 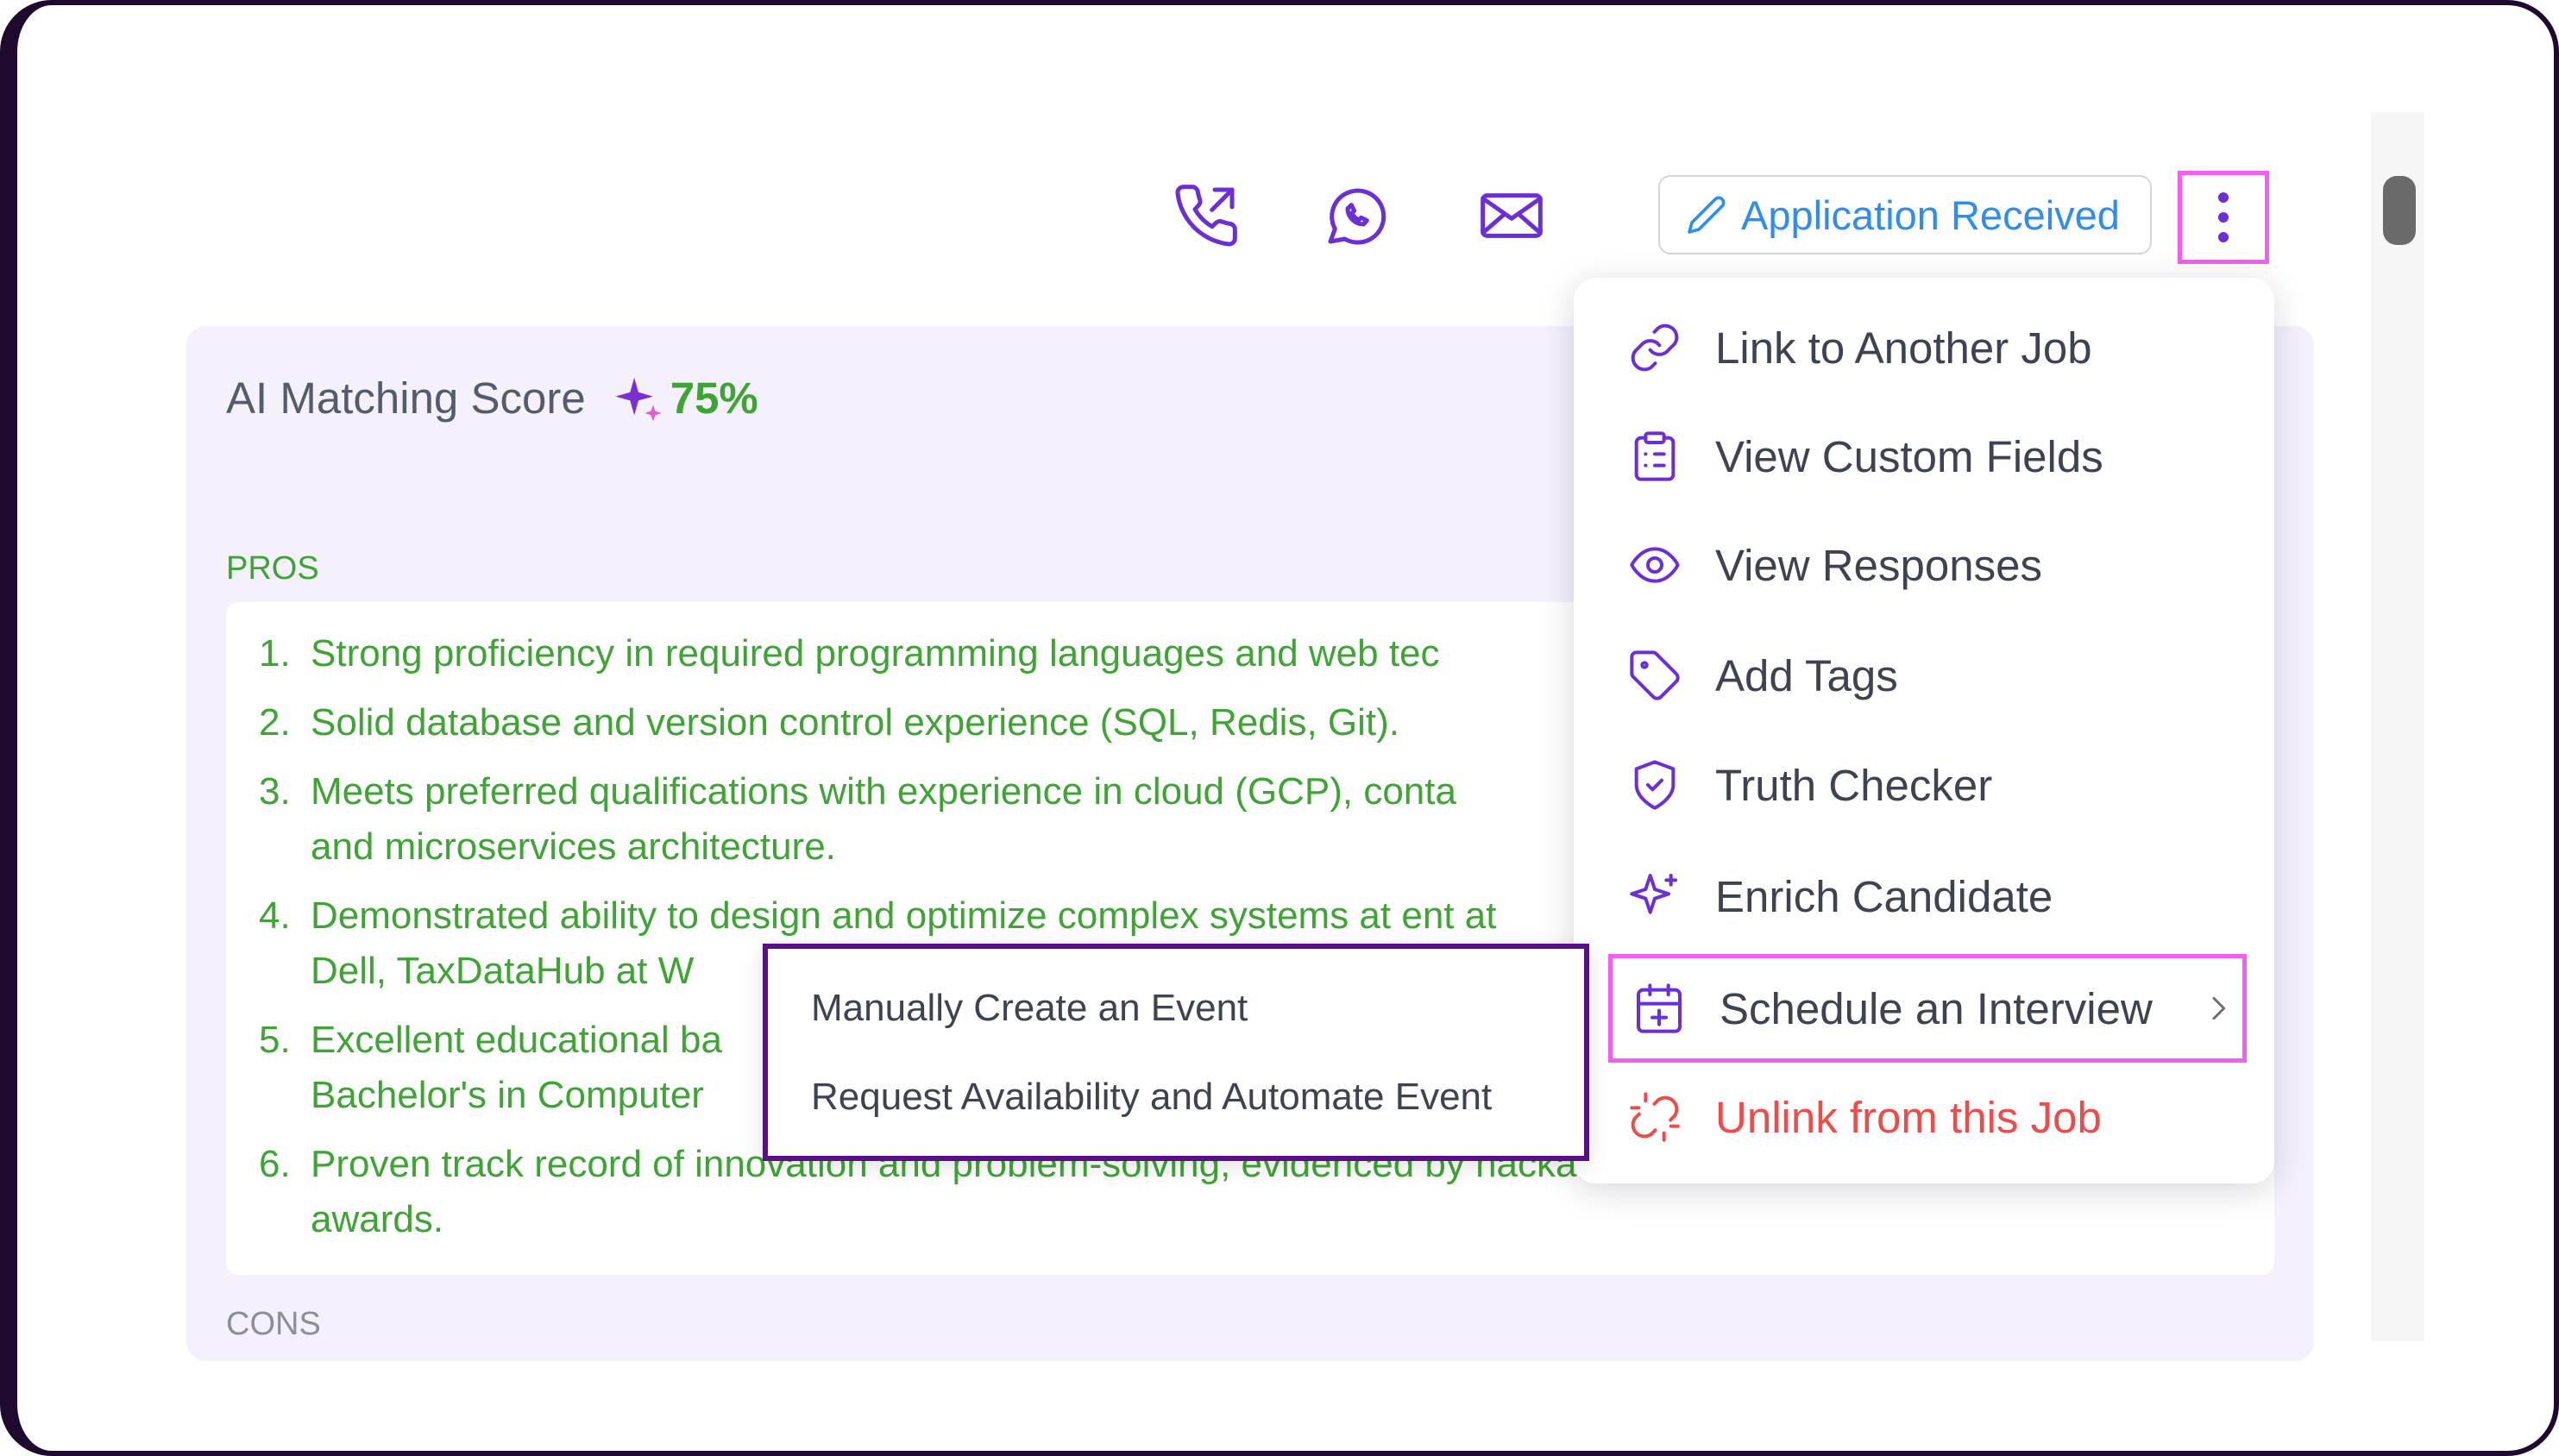 I want to click on sparkles-icon, so click(x=638, y=400).